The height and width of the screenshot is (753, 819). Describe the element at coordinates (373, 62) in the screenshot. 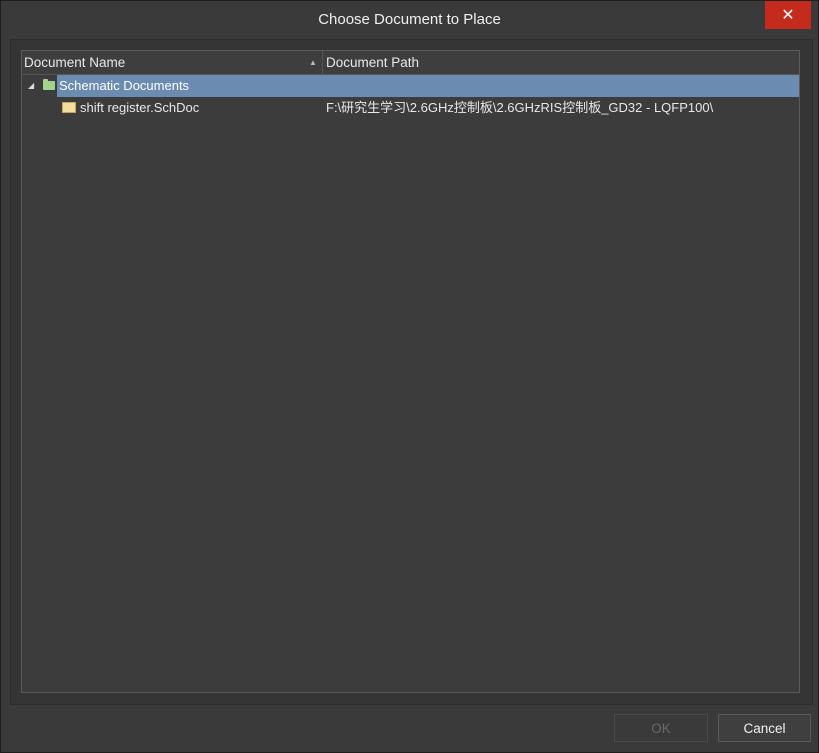

I see `column-header-label: Document Path` at that location.